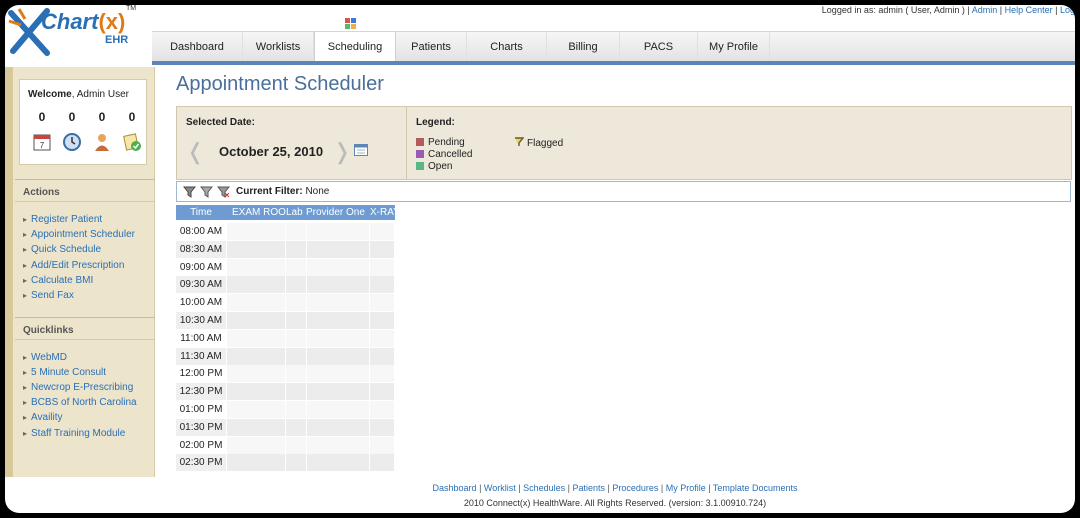 The width and height of the screenshot is (1080, 518). What do you see at coordinates (355, 48) in the screenshot?
I see `tab-scheduling: Scheduling` at bounding box center [355, 48].